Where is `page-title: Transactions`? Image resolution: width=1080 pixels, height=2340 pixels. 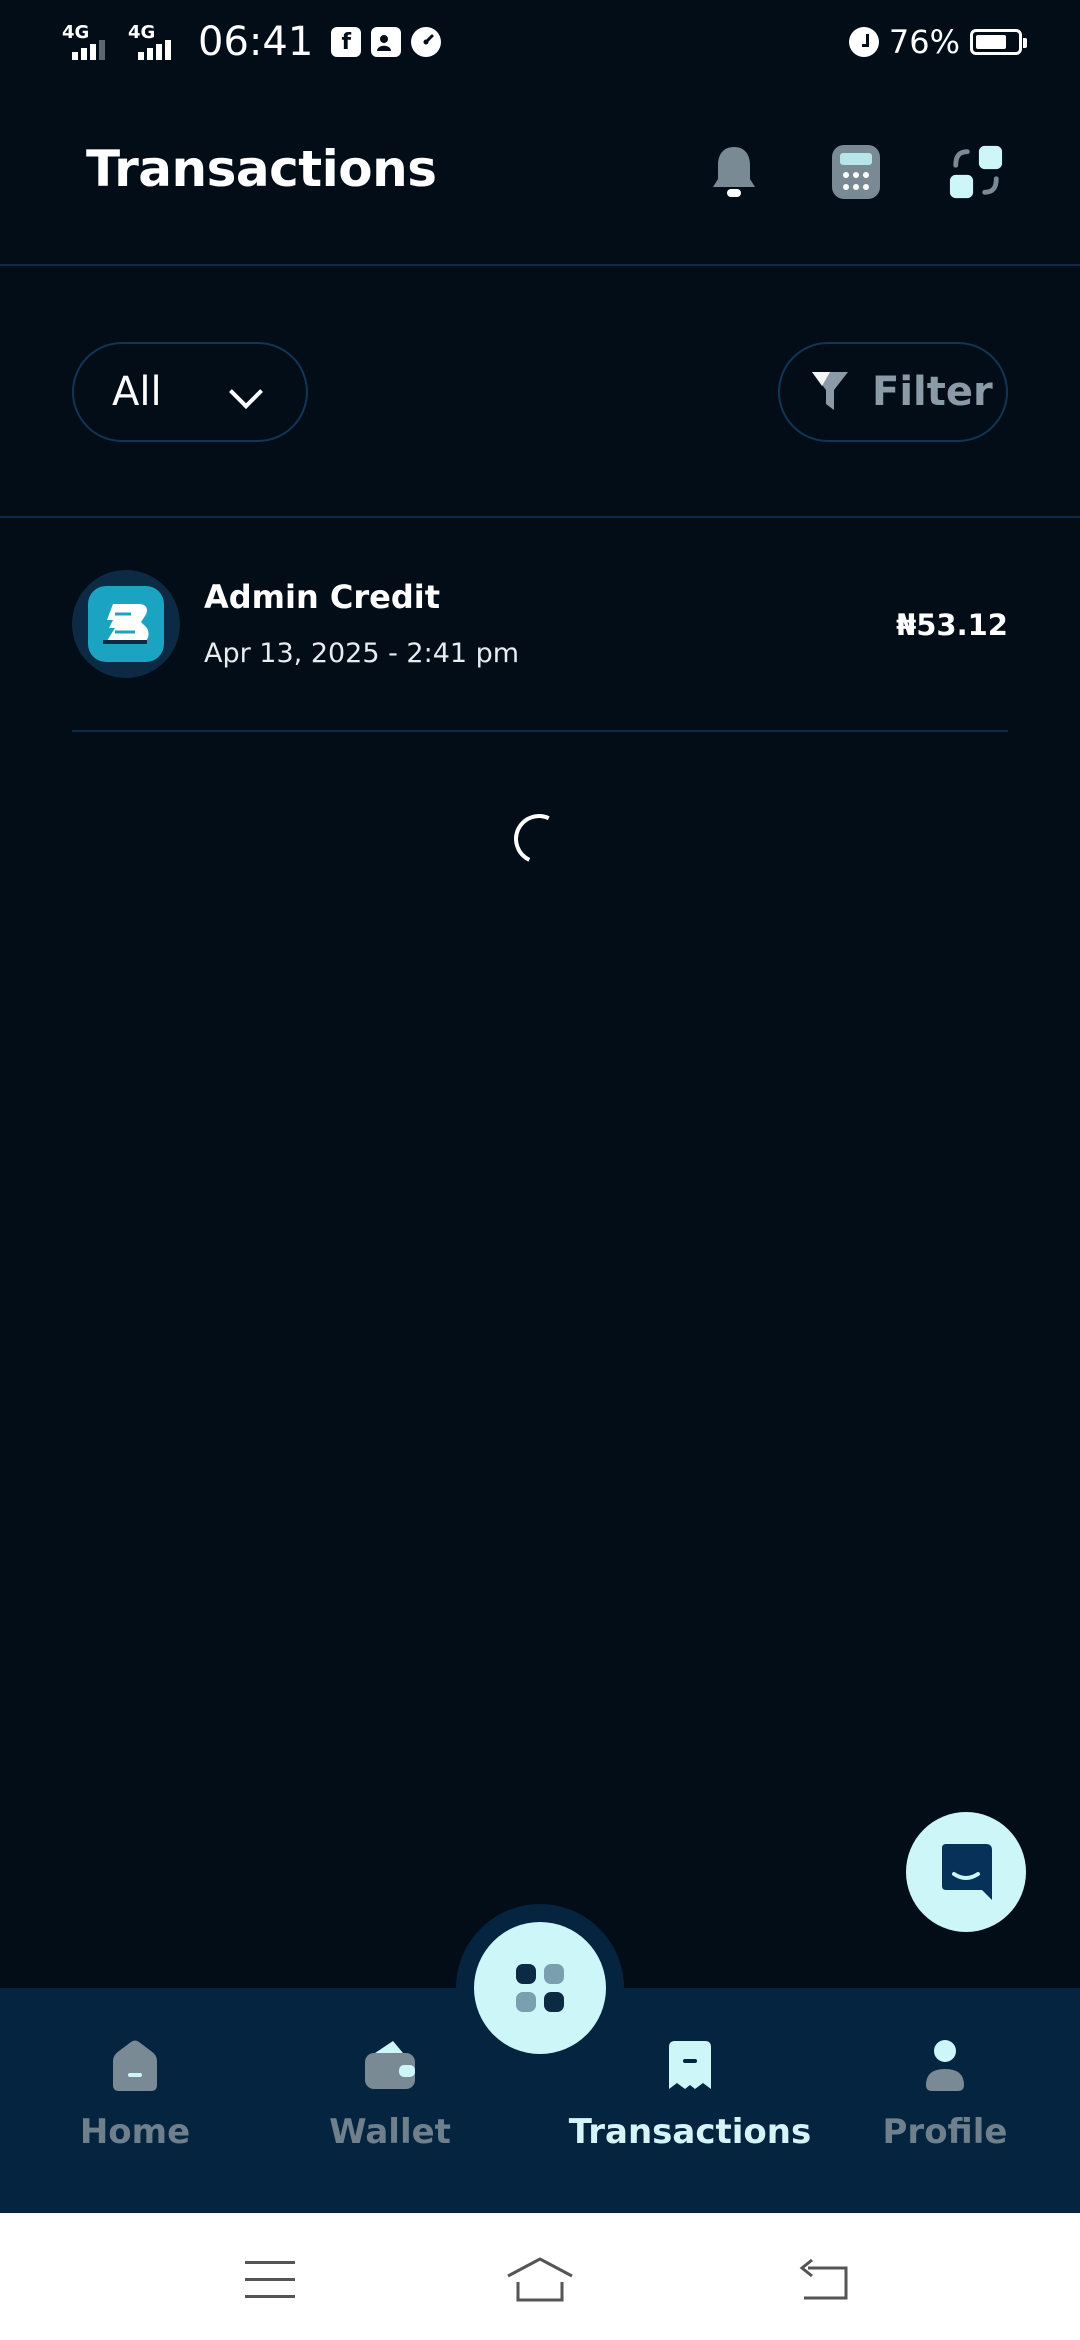
page-title: Transactions is located at coordinates (261, 169).